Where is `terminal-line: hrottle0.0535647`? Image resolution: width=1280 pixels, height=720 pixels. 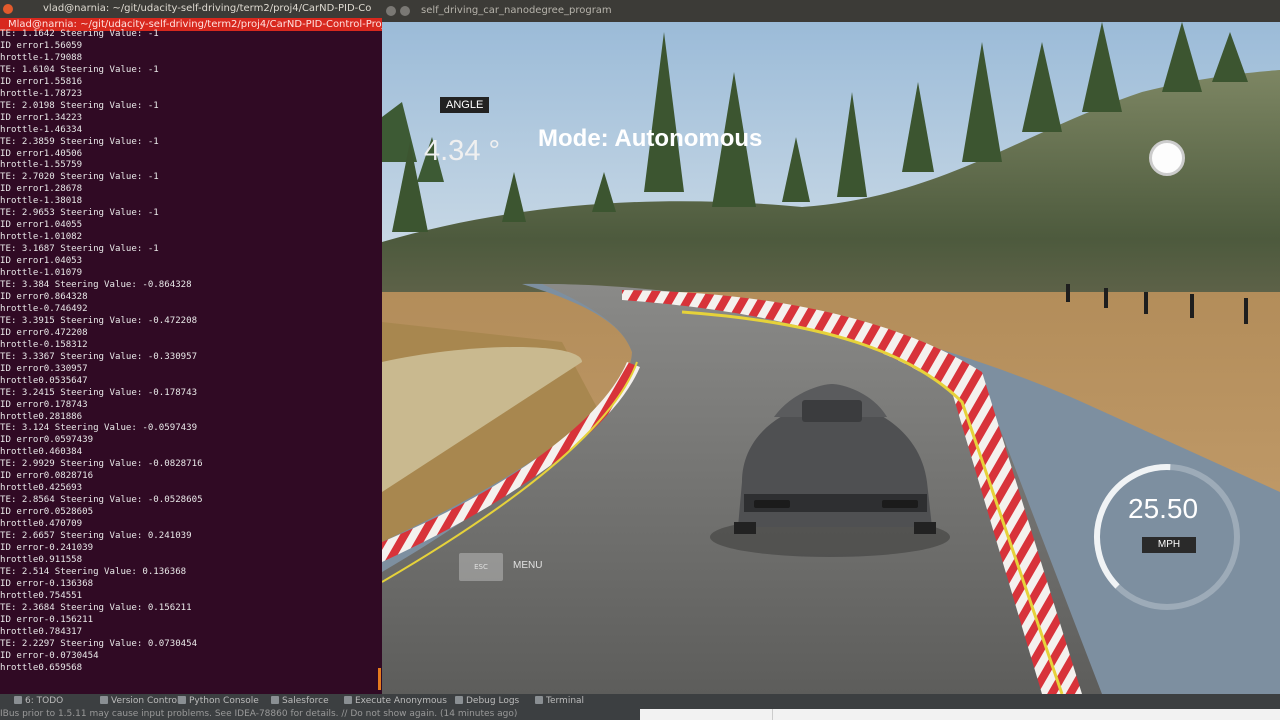 terminal-line: hrottle0.0535647 is located at coordinates (44, 380).